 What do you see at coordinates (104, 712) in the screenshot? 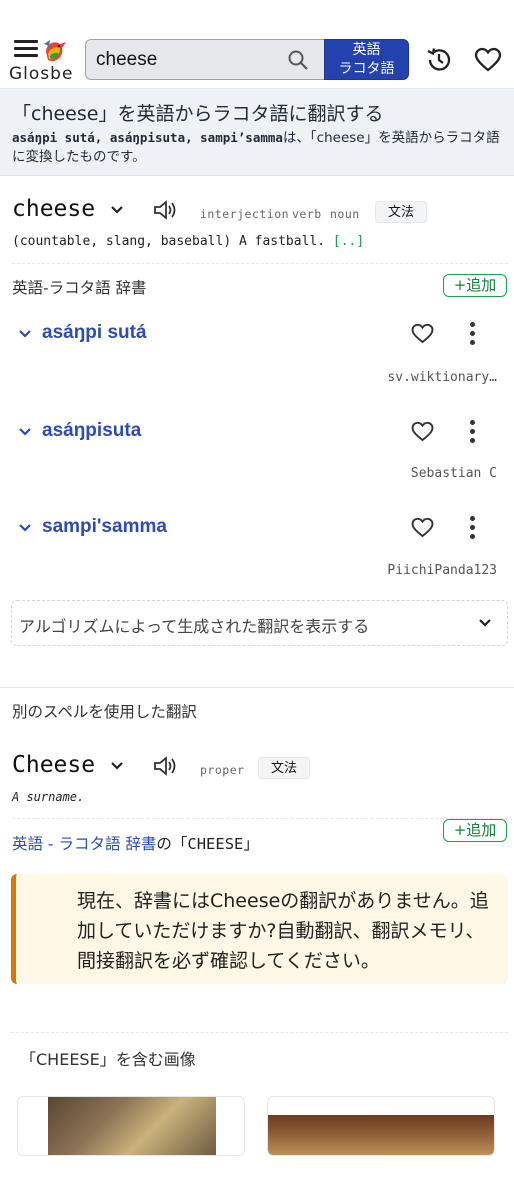
I see `alt-spelling-label: 別のスペルを使用した翻訳` at bounding box center [104, 712].